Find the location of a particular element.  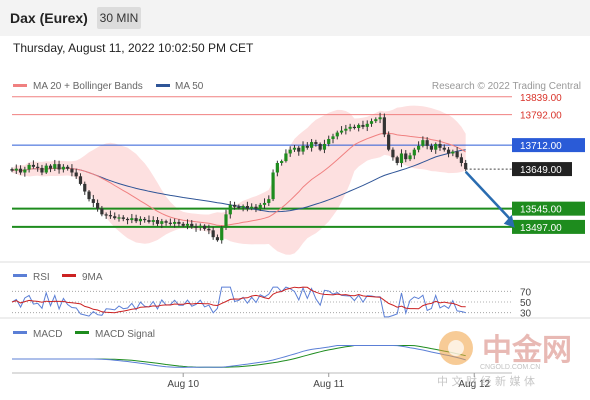

macd-signal-legend-swatch is located at coordinates (82, 332).